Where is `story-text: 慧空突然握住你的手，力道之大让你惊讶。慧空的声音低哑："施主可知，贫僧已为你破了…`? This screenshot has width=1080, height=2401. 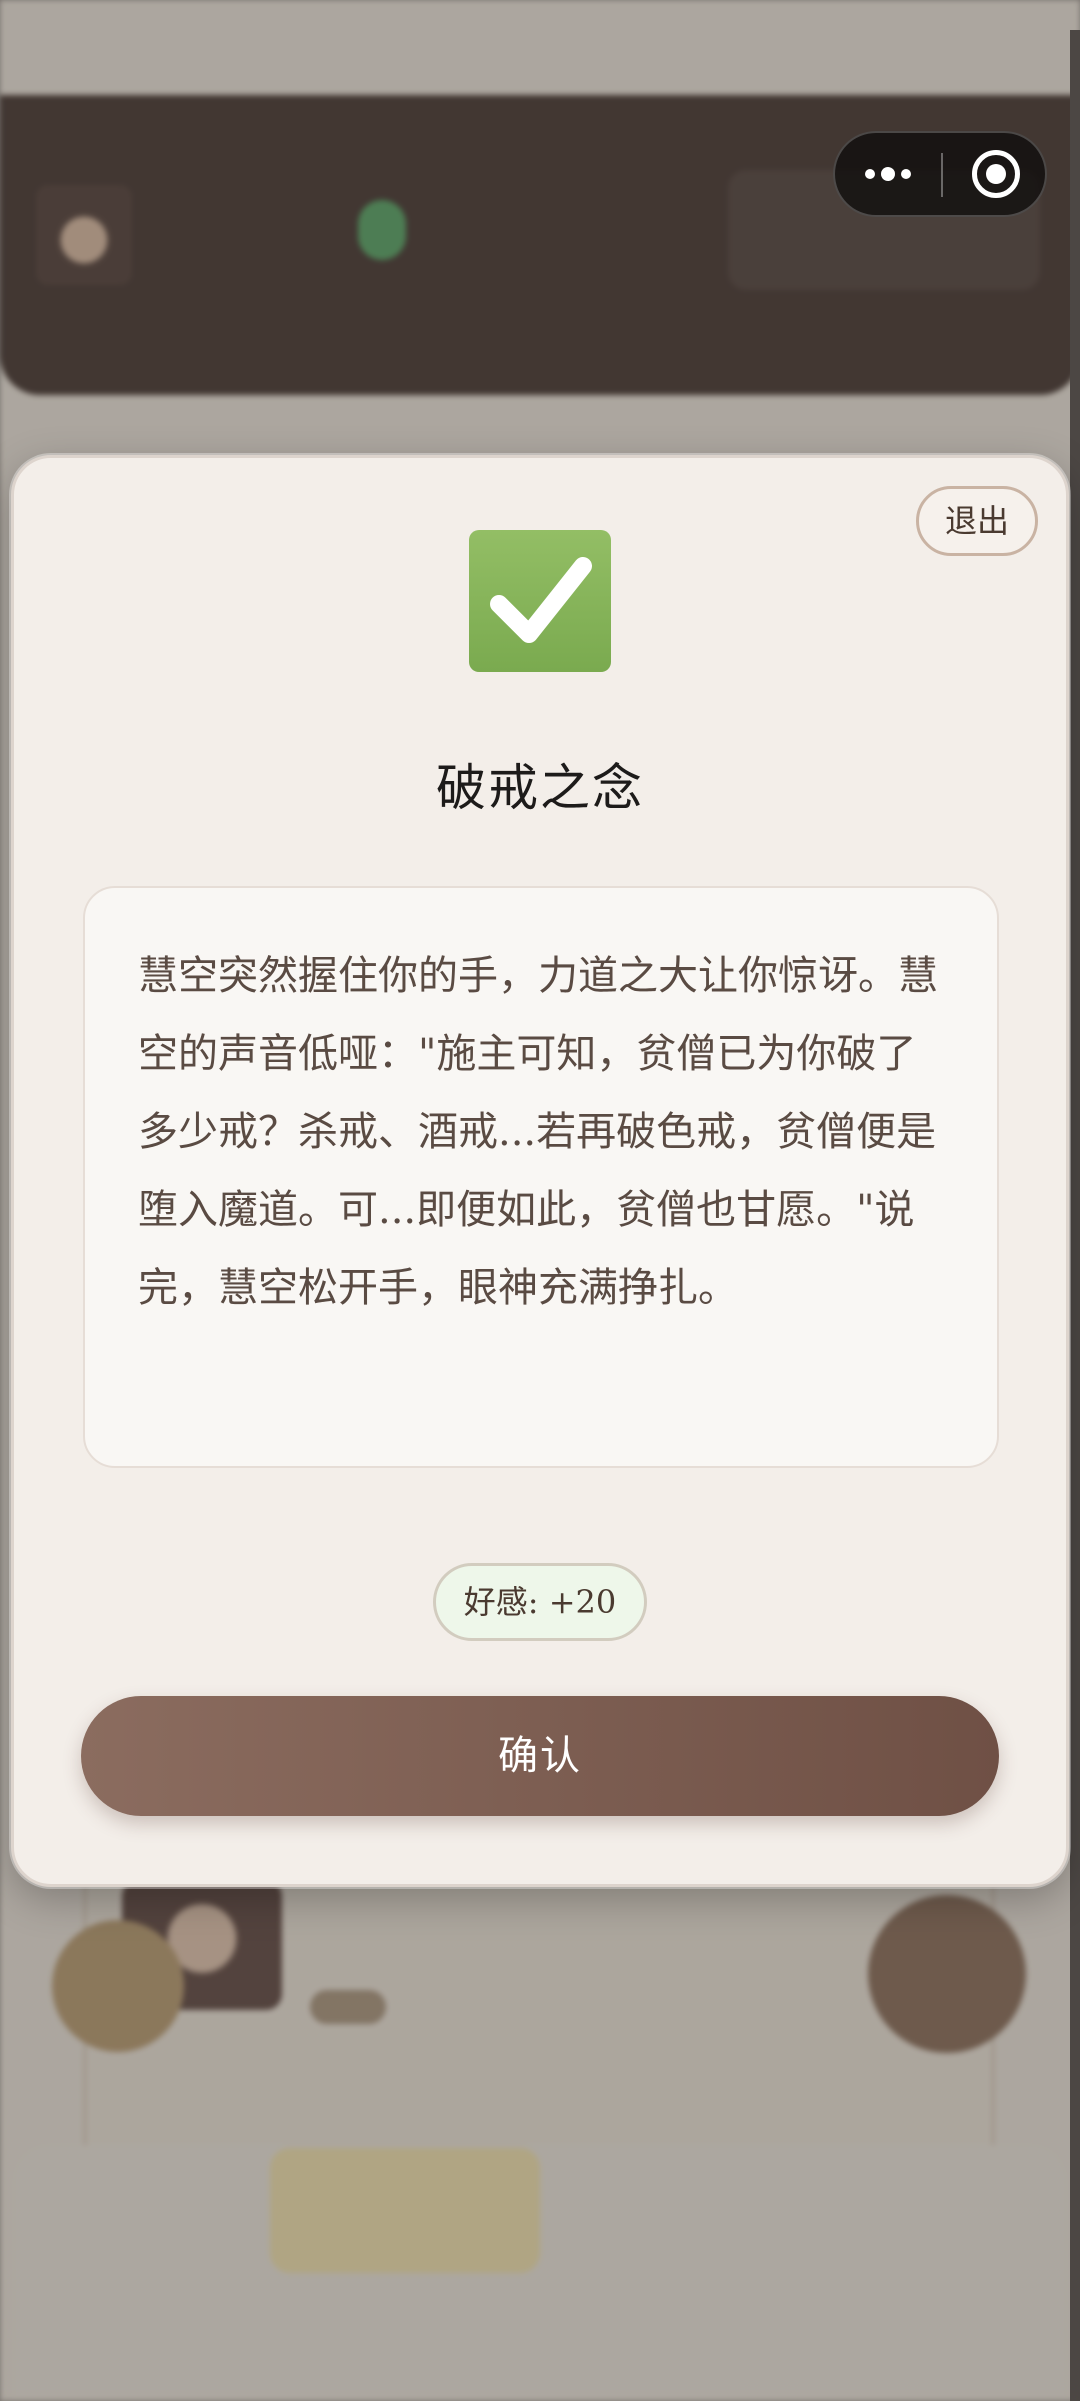 story-text: 慧空突然握住你的手，力道之大让你惊讶。慧空的声音低哑："施主可知，贫僧已为你破了… is located at coordinates (538, 1132).